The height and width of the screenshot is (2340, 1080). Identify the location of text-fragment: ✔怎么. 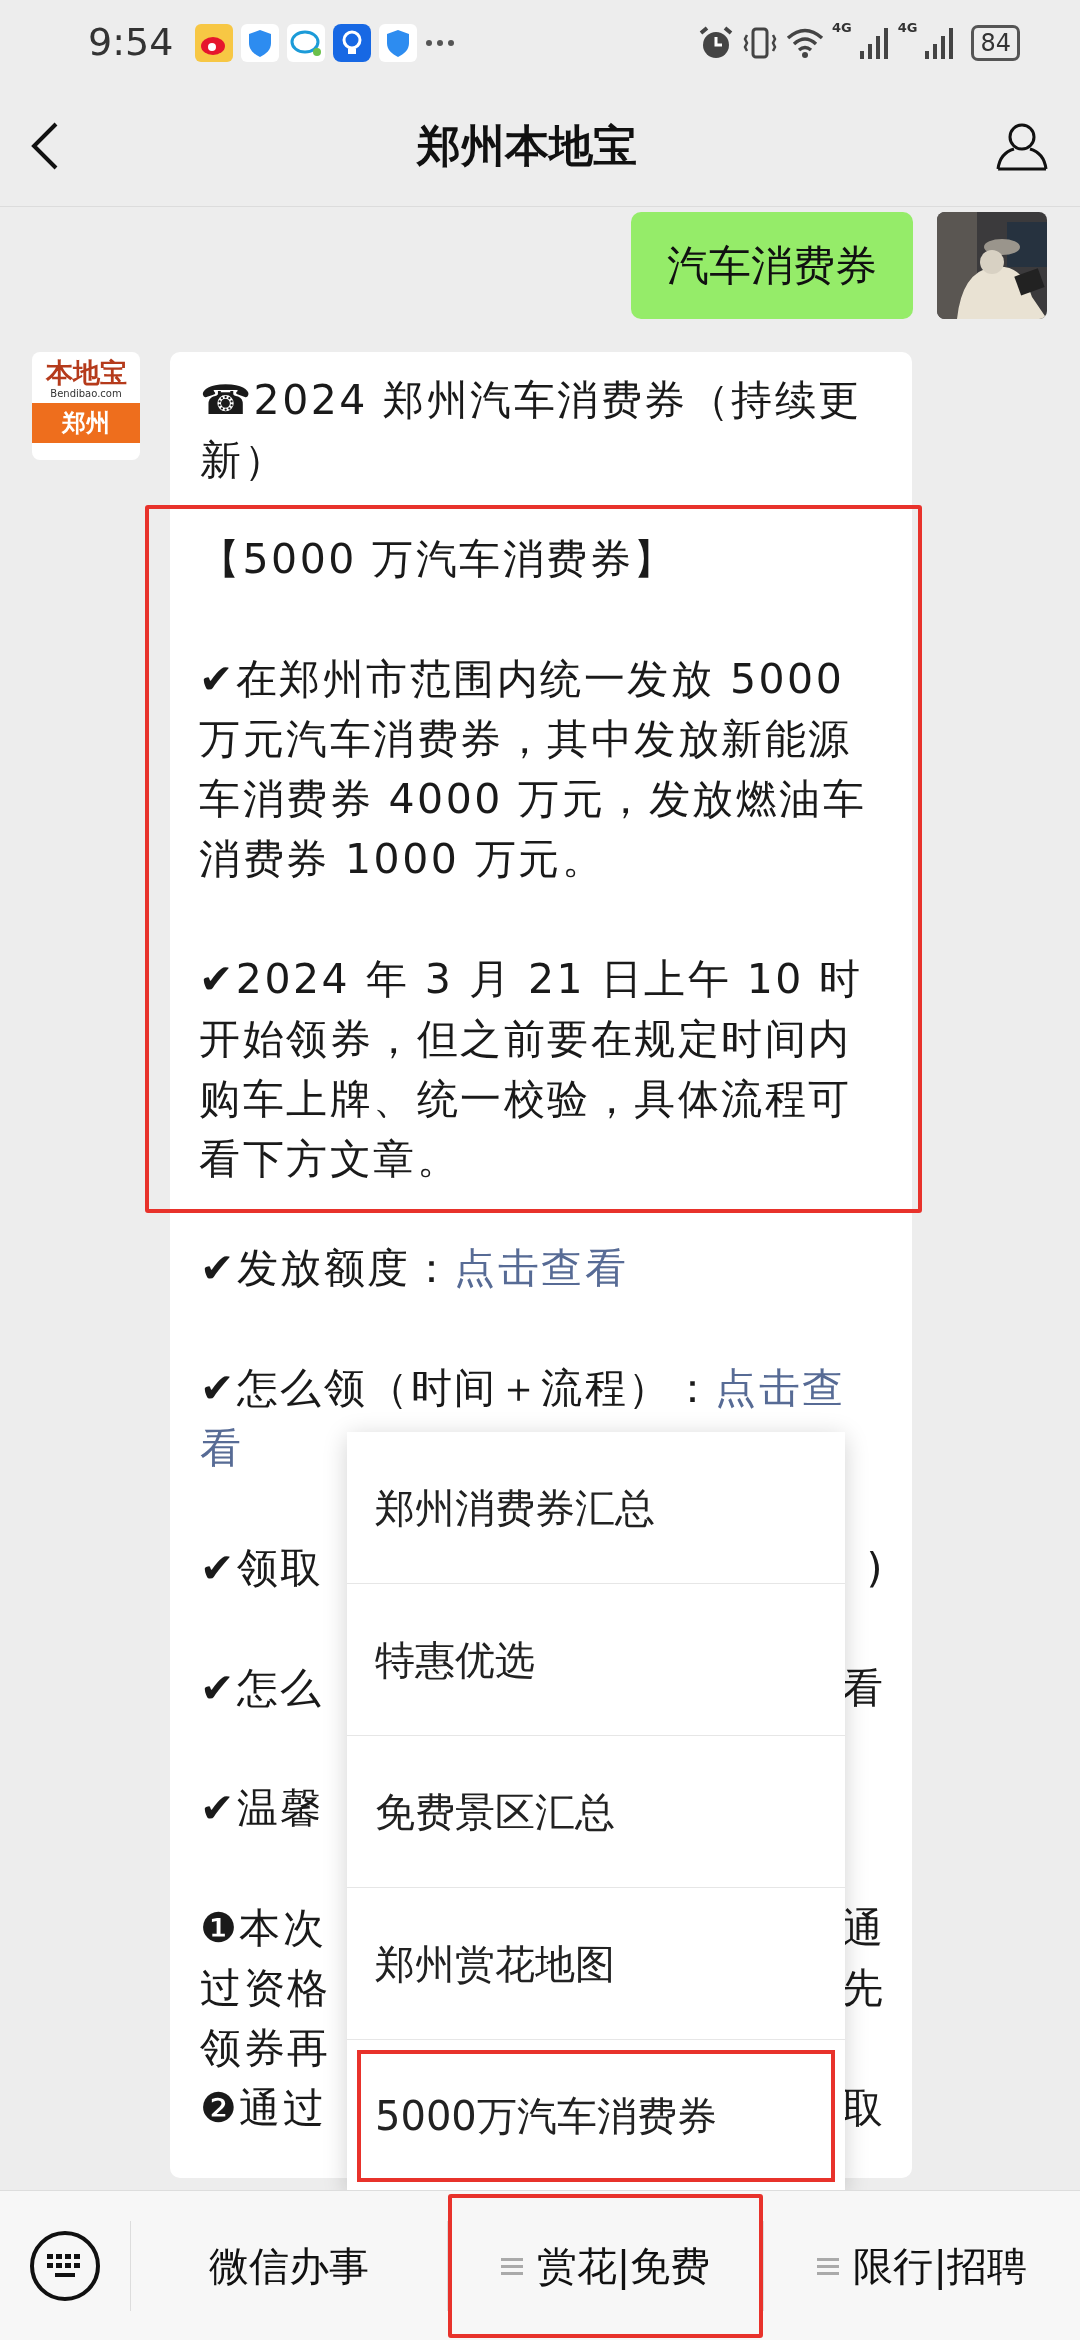
(262, 1688).